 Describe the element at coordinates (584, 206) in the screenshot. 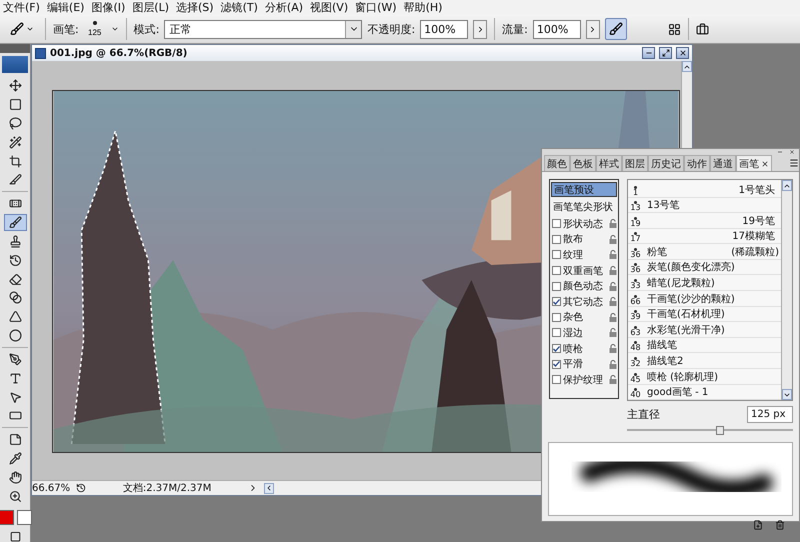

I see `brush-section: 画笔笔尖形状` at that location.